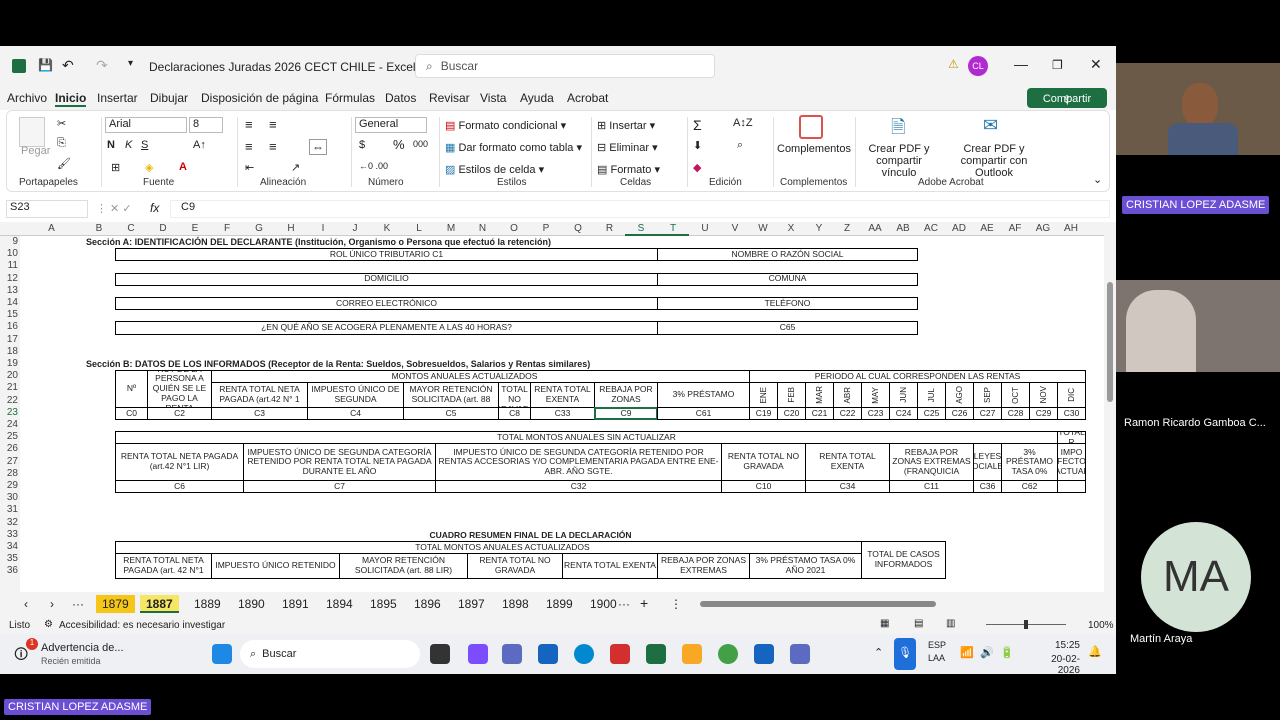 Image resolution: width=1280 pixels, height=720 pixels. I want to click on collapse-ribbon-icon: ⌄, so click(1097, 179).